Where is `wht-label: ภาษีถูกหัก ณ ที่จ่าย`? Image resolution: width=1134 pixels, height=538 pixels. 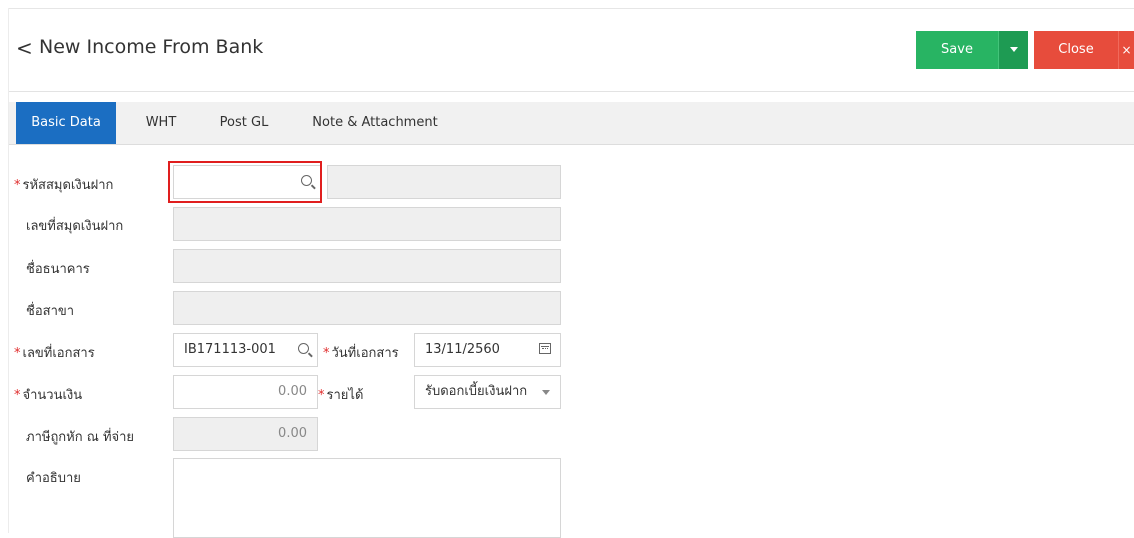
wht-label: ภาษีถูกหัก ณ ที่จ่าย is located at coordinates (80, 437).